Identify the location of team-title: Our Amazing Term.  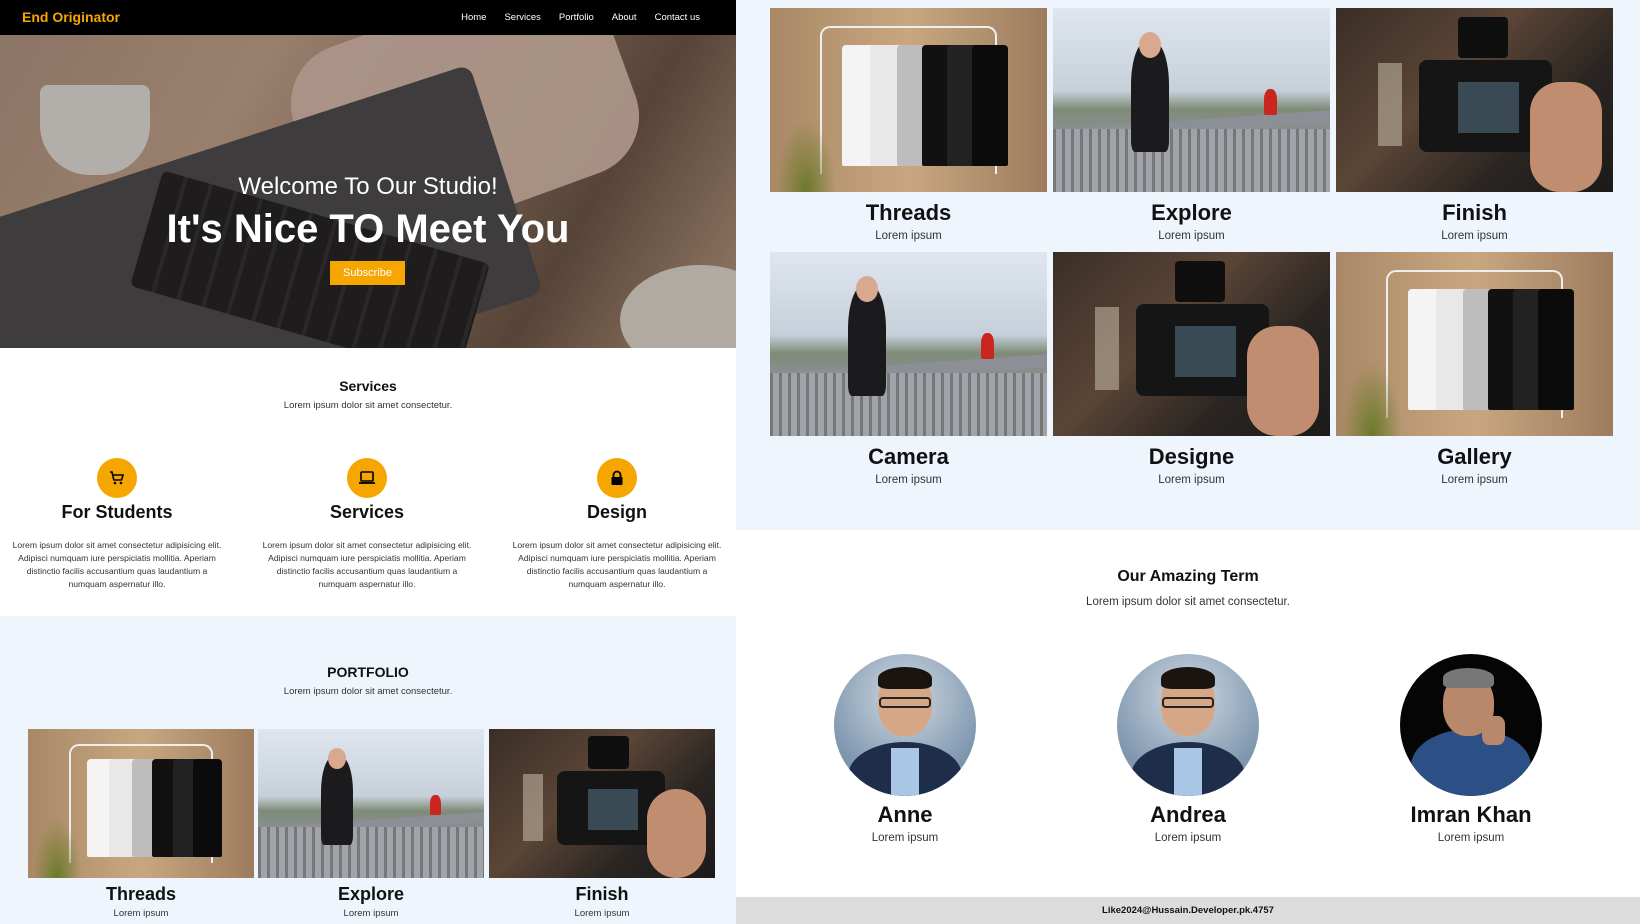
(1188, 576).